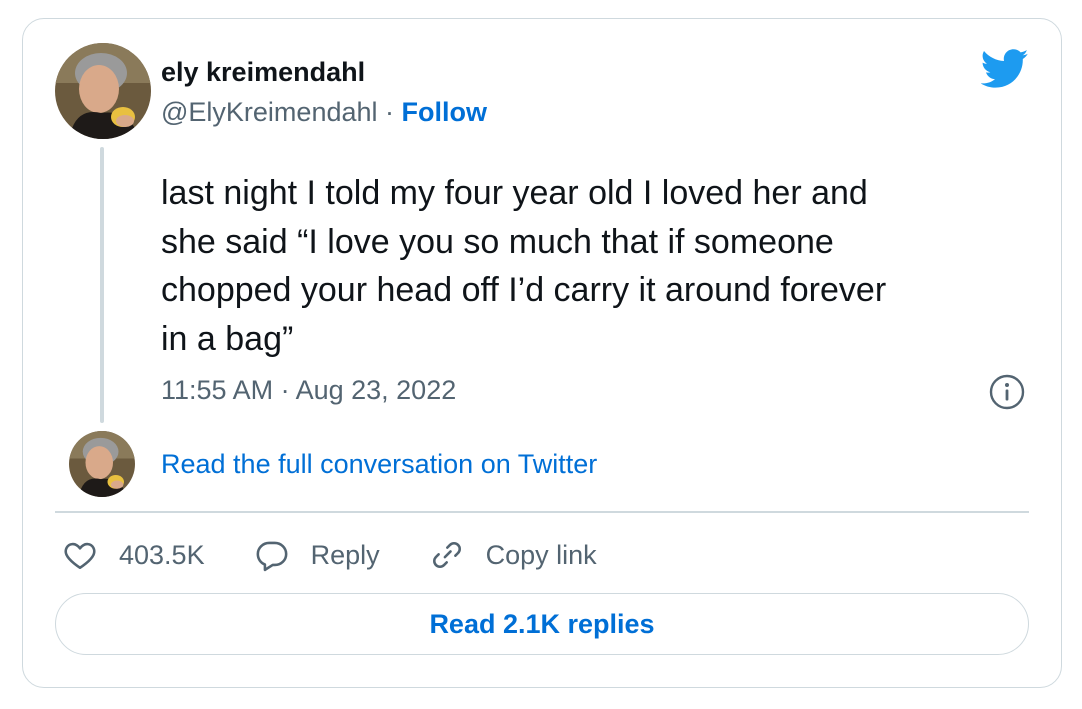  I want to click on read-replies-button: Read 2.1K replies, so click(542, 624).